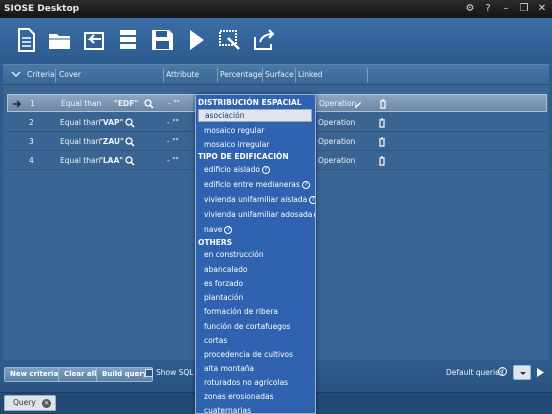 The width and height of the screenshot is (552, 414). Describe the element at coordinates (276, 9) in the screenshot. I see `title-bar: SIOSE Desktop ⚙ ? – ❐ ✕` at that location.